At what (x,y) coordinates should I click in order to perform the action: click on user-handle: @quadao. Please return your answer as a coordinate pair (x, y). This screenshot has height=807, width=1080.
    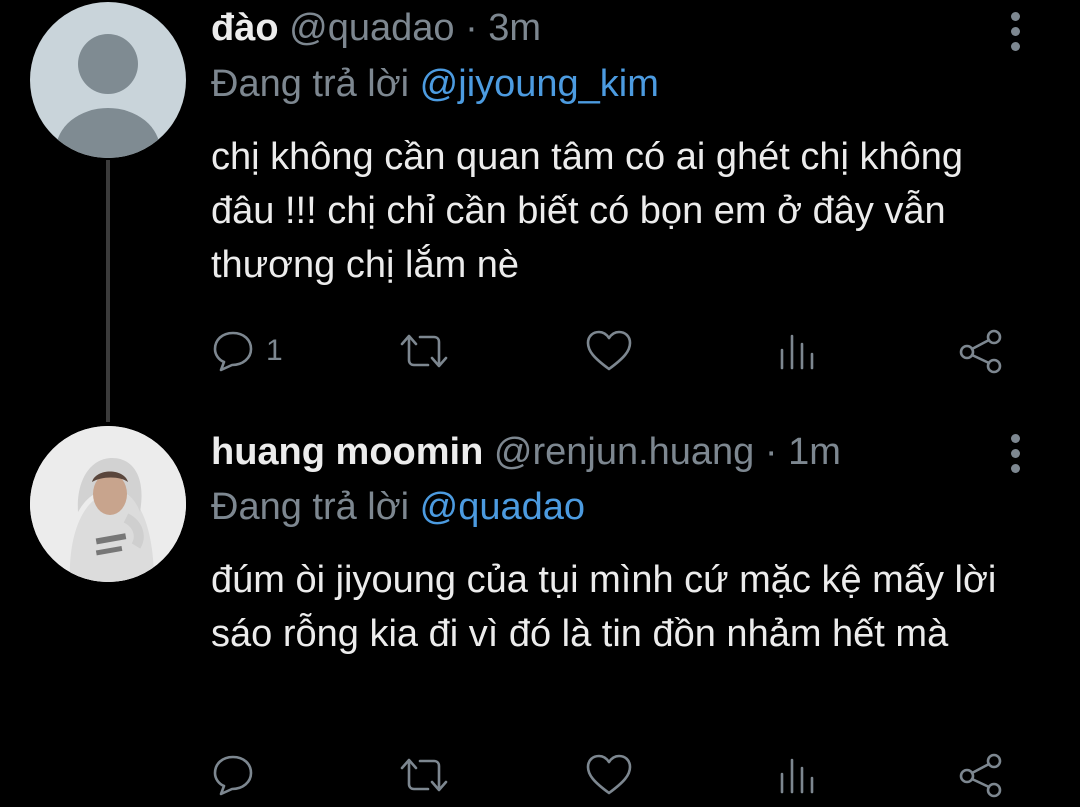
    Looking at the image, I should click on (371, 28).